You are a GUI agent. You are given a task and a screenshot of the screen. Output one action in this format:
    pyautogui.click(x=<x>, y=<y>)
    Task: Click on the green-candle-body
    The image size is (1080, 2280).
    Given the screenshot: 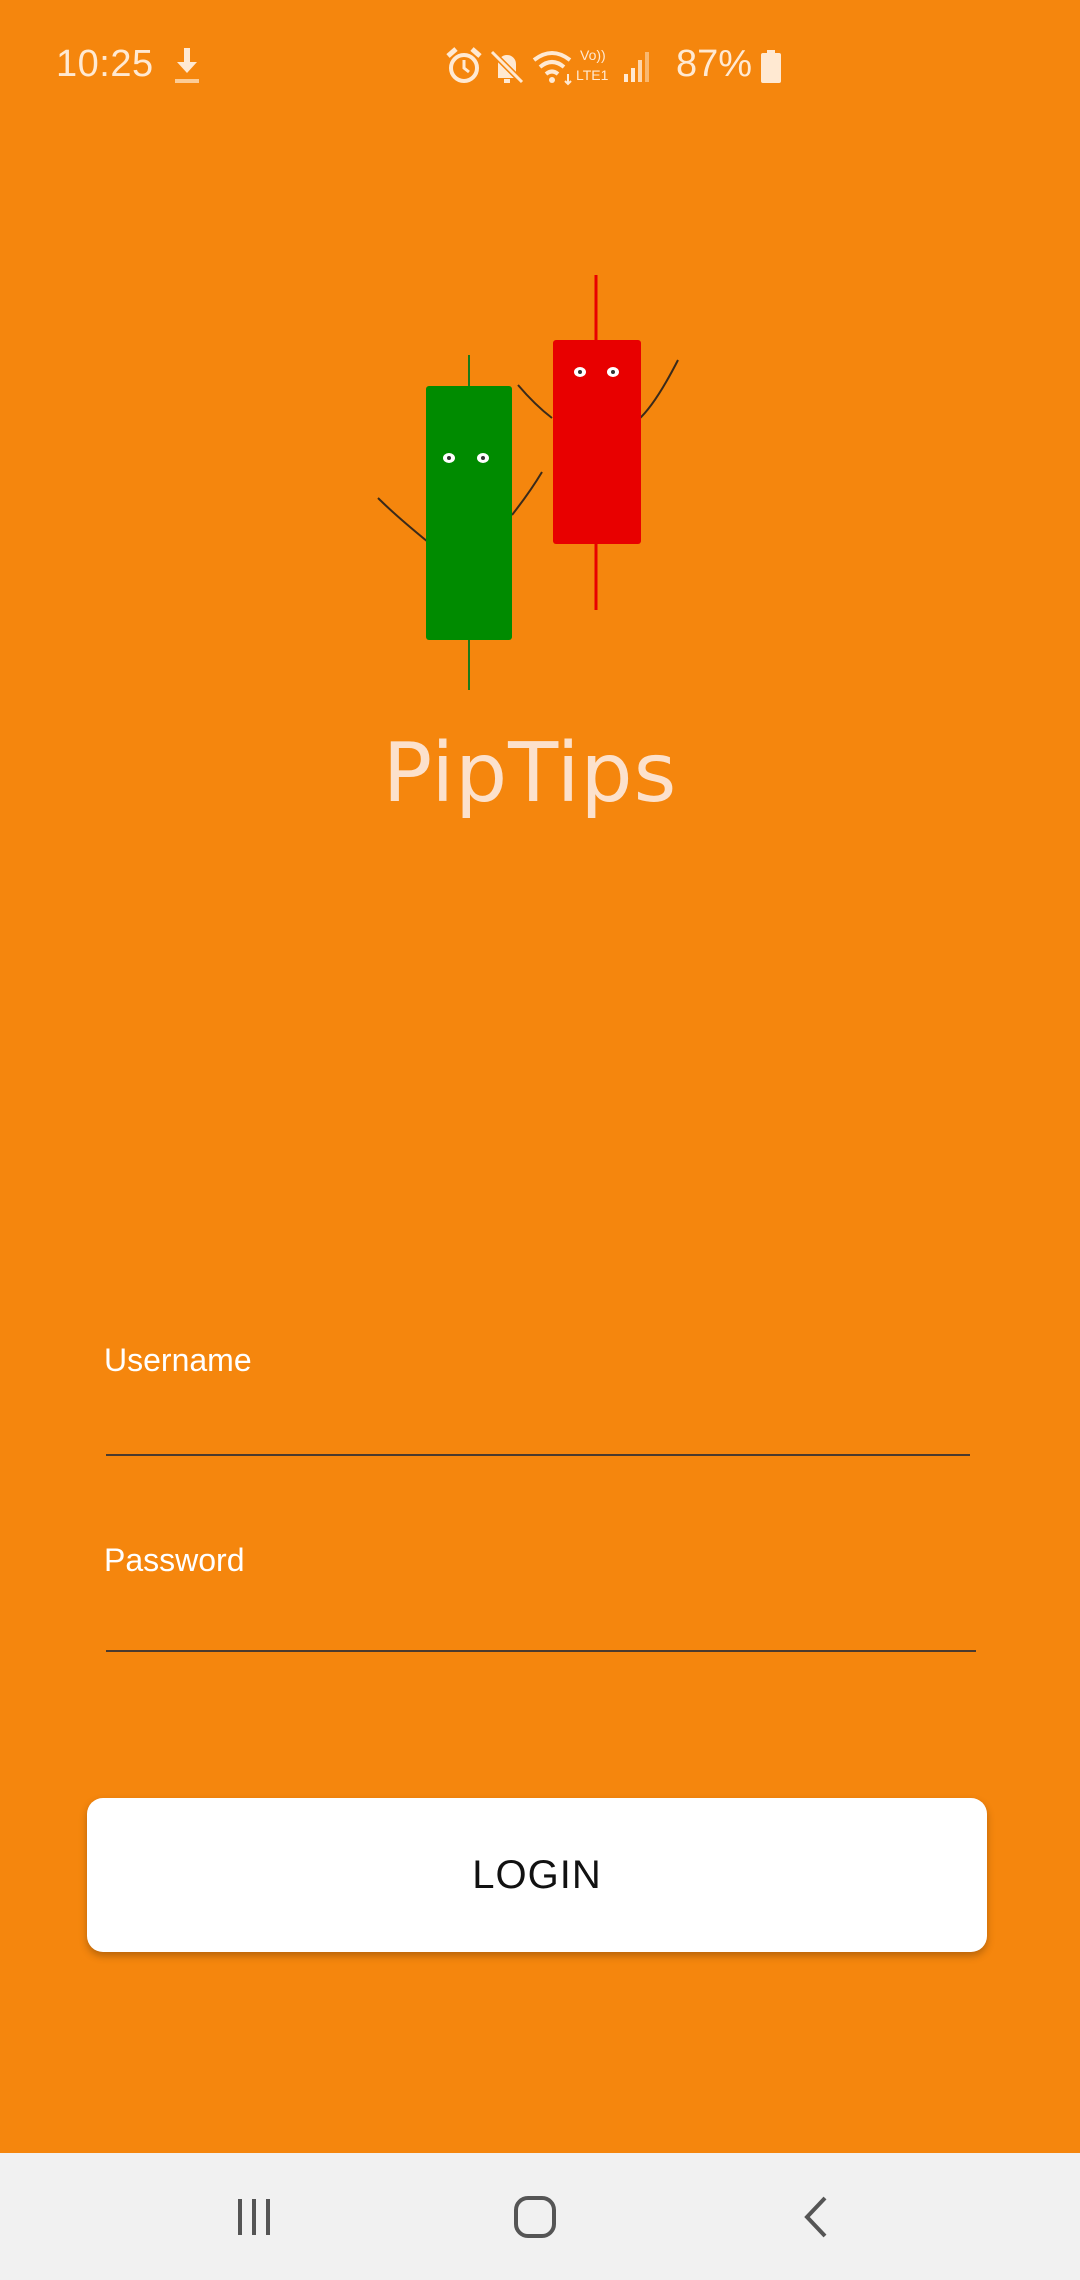 What is the action you would take?
    pyautogui.click(x=469, y=513)
    